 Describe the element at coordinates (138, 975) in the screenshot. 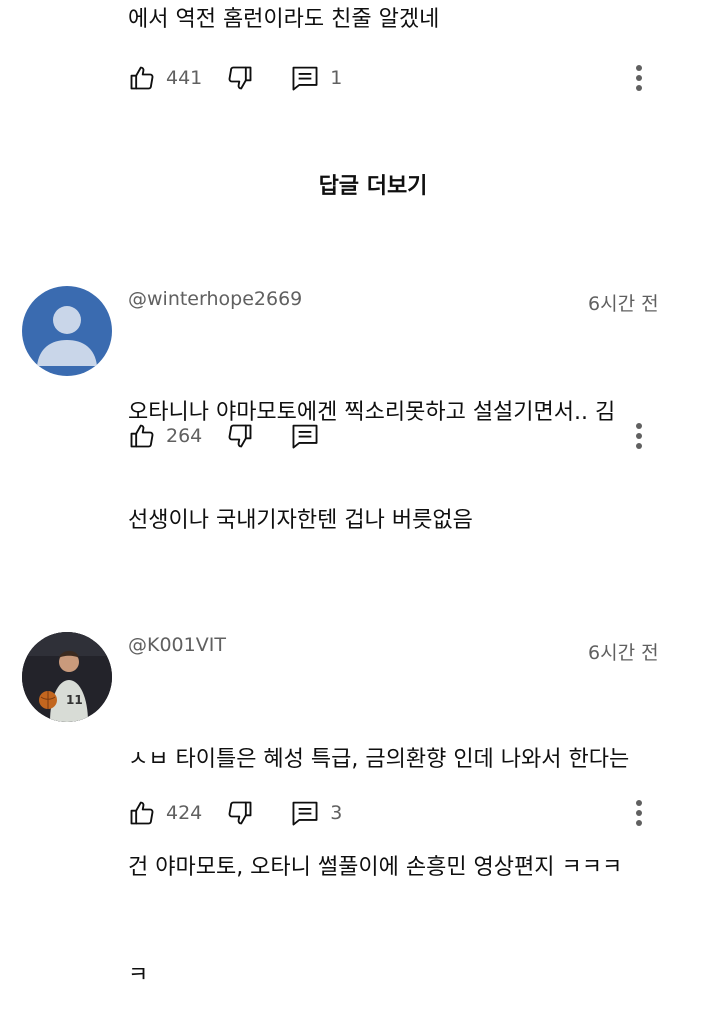

I see `comment-line: ㅋ` at that location.